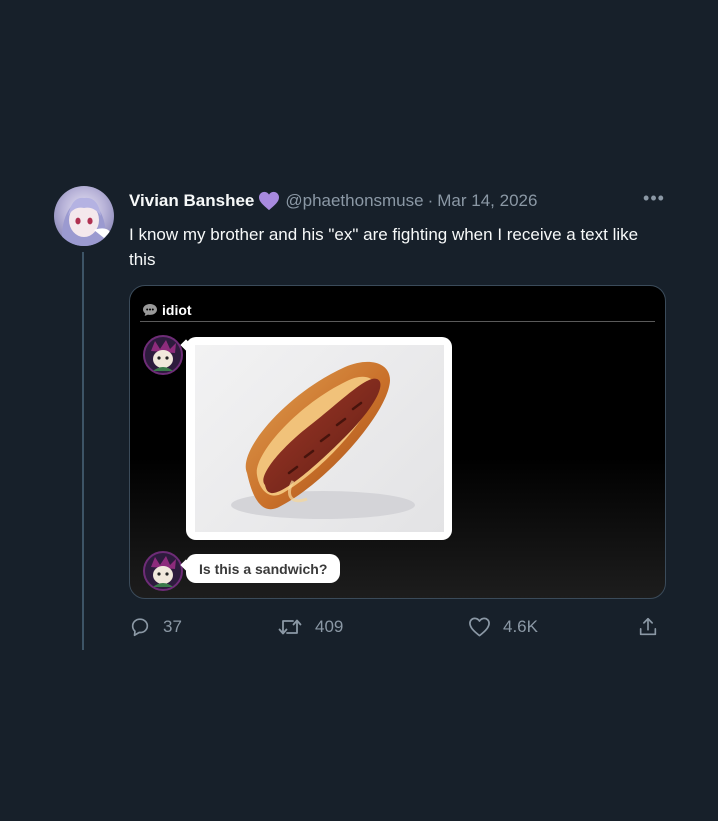  Describe the element at coordinates (290, 627) in the screenshot. I see `retweet-icon` at that location.